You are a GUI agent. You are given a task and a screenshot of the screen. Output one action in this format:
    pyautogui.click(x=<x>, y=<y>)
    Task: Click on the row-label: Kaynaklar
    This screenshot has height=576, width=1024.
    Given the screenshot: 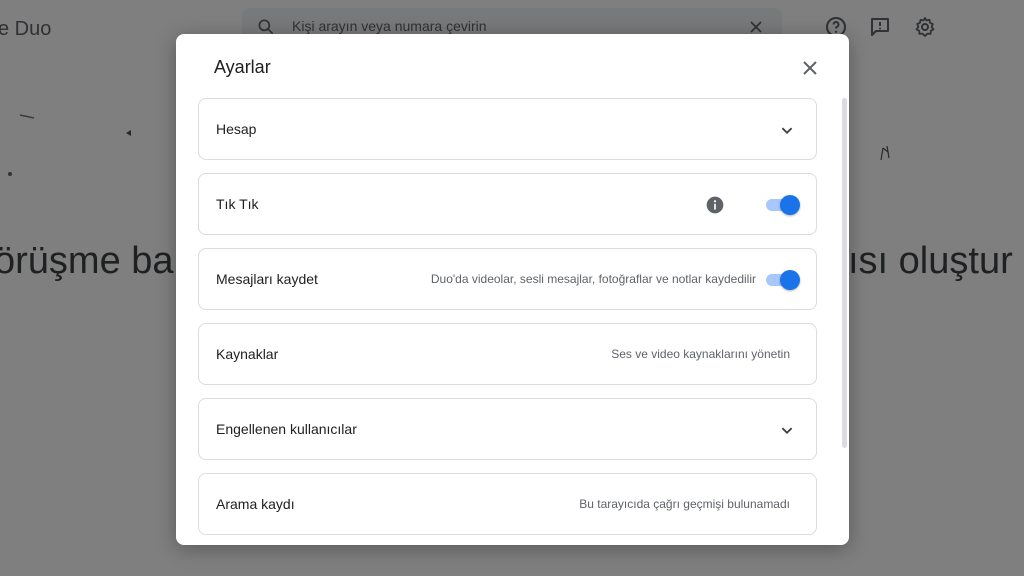 What is the action you would take?
    pyautogui.click(x=247, y=354)
    